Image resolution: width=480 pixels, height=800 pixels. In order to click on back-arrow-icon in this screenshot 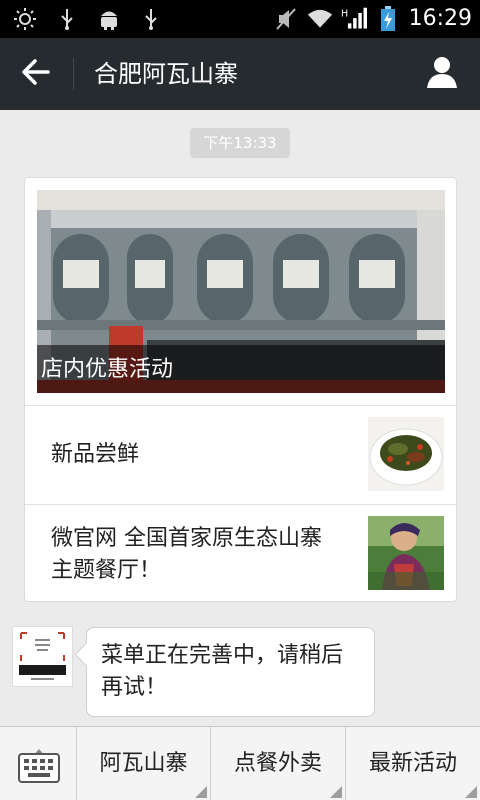, I will do `click(36, 74)`.